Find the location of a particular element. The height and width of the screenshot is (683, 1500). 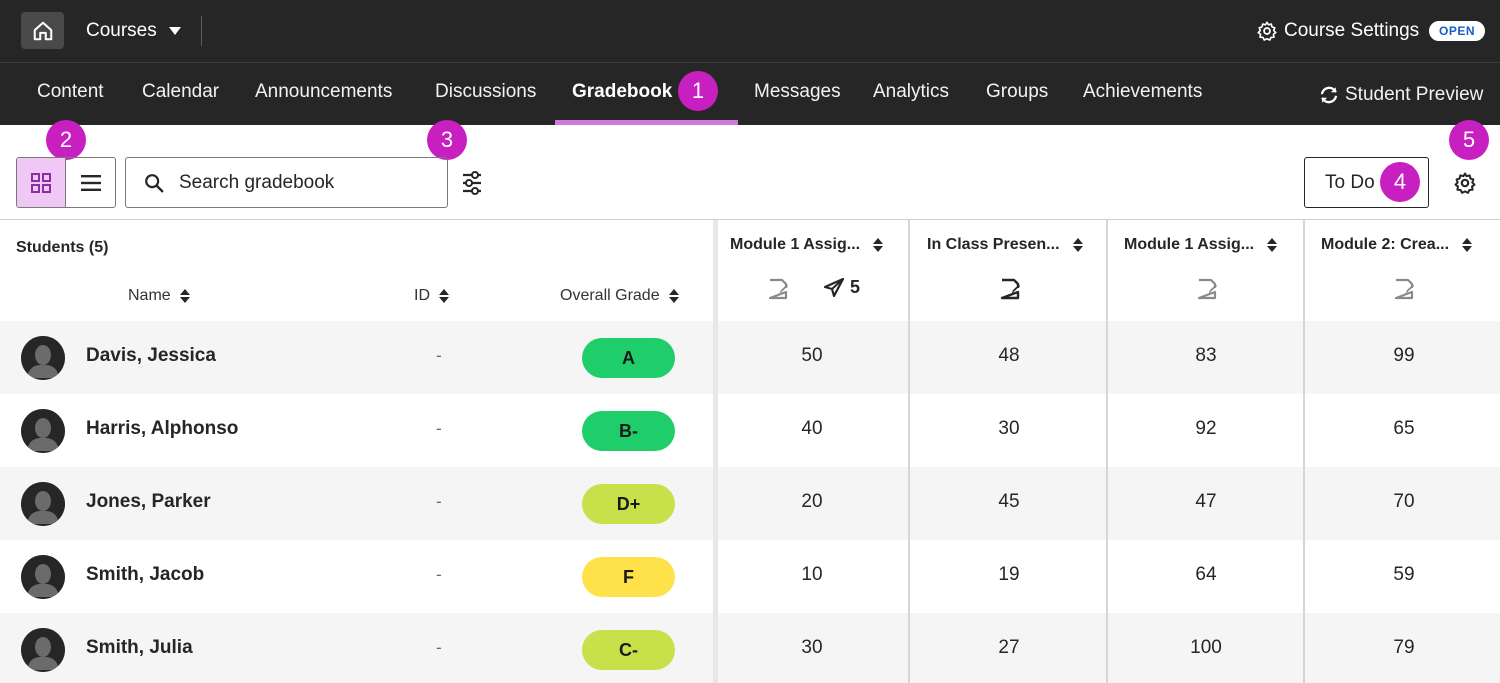

student-preview-label: Student Preview is located at coordinates (1414, 94).